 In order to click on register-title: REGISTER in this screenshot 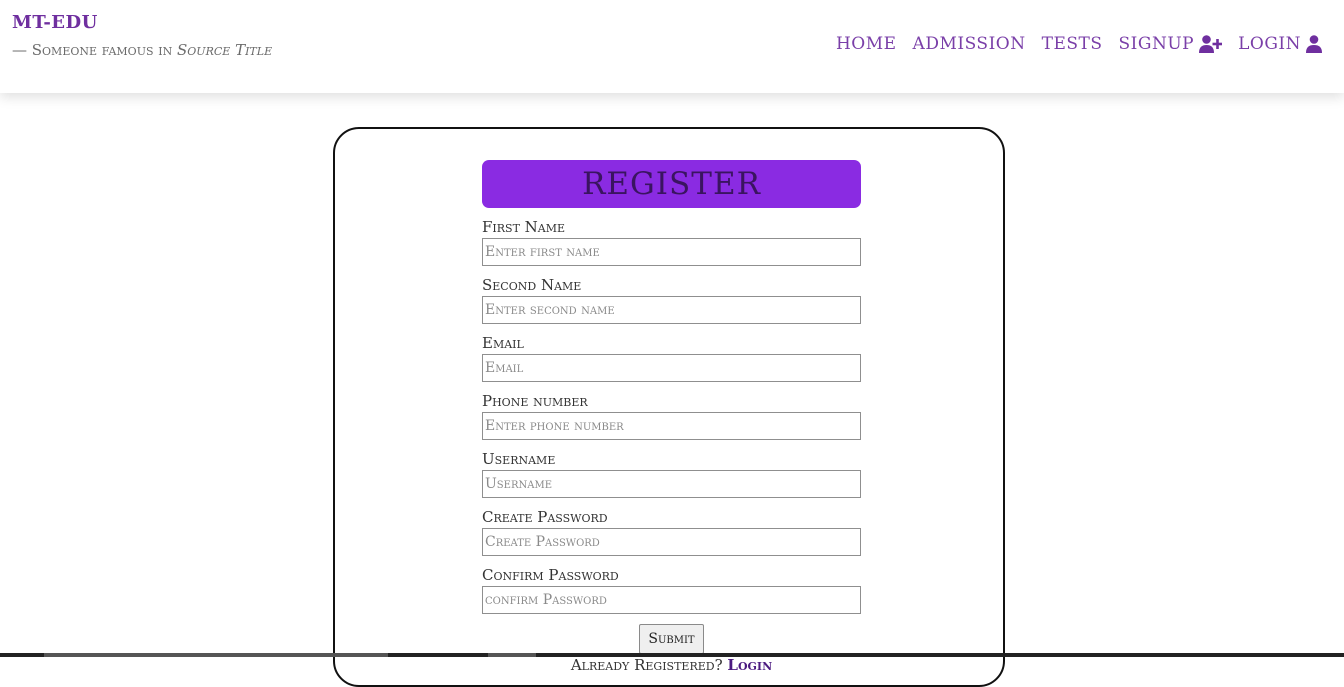, I will do `click(671, 184)`.